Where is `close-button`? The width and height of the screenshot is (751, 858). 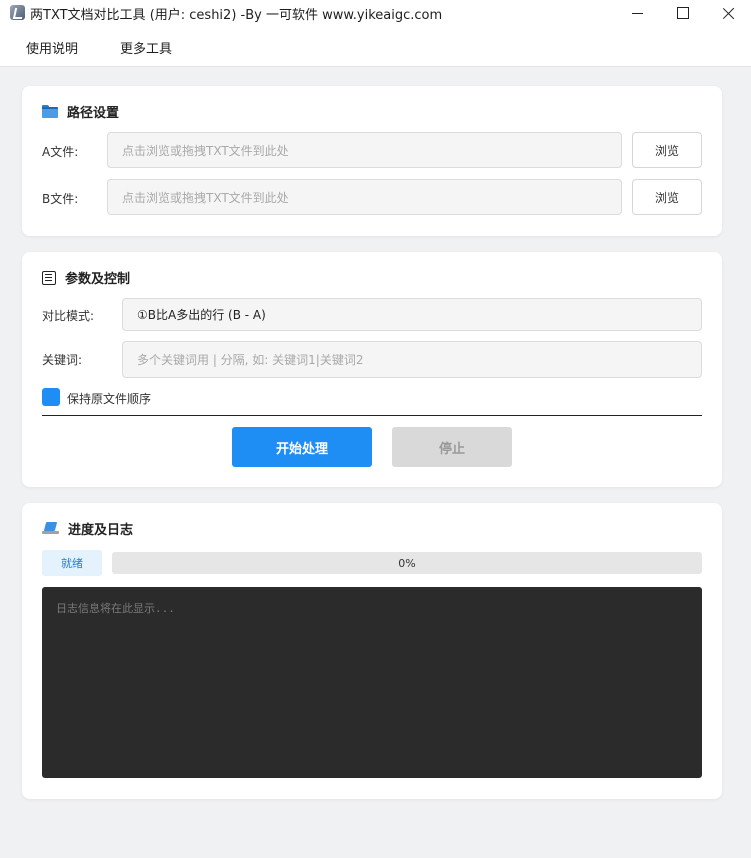
close-button is located at coordinates (728, 13).